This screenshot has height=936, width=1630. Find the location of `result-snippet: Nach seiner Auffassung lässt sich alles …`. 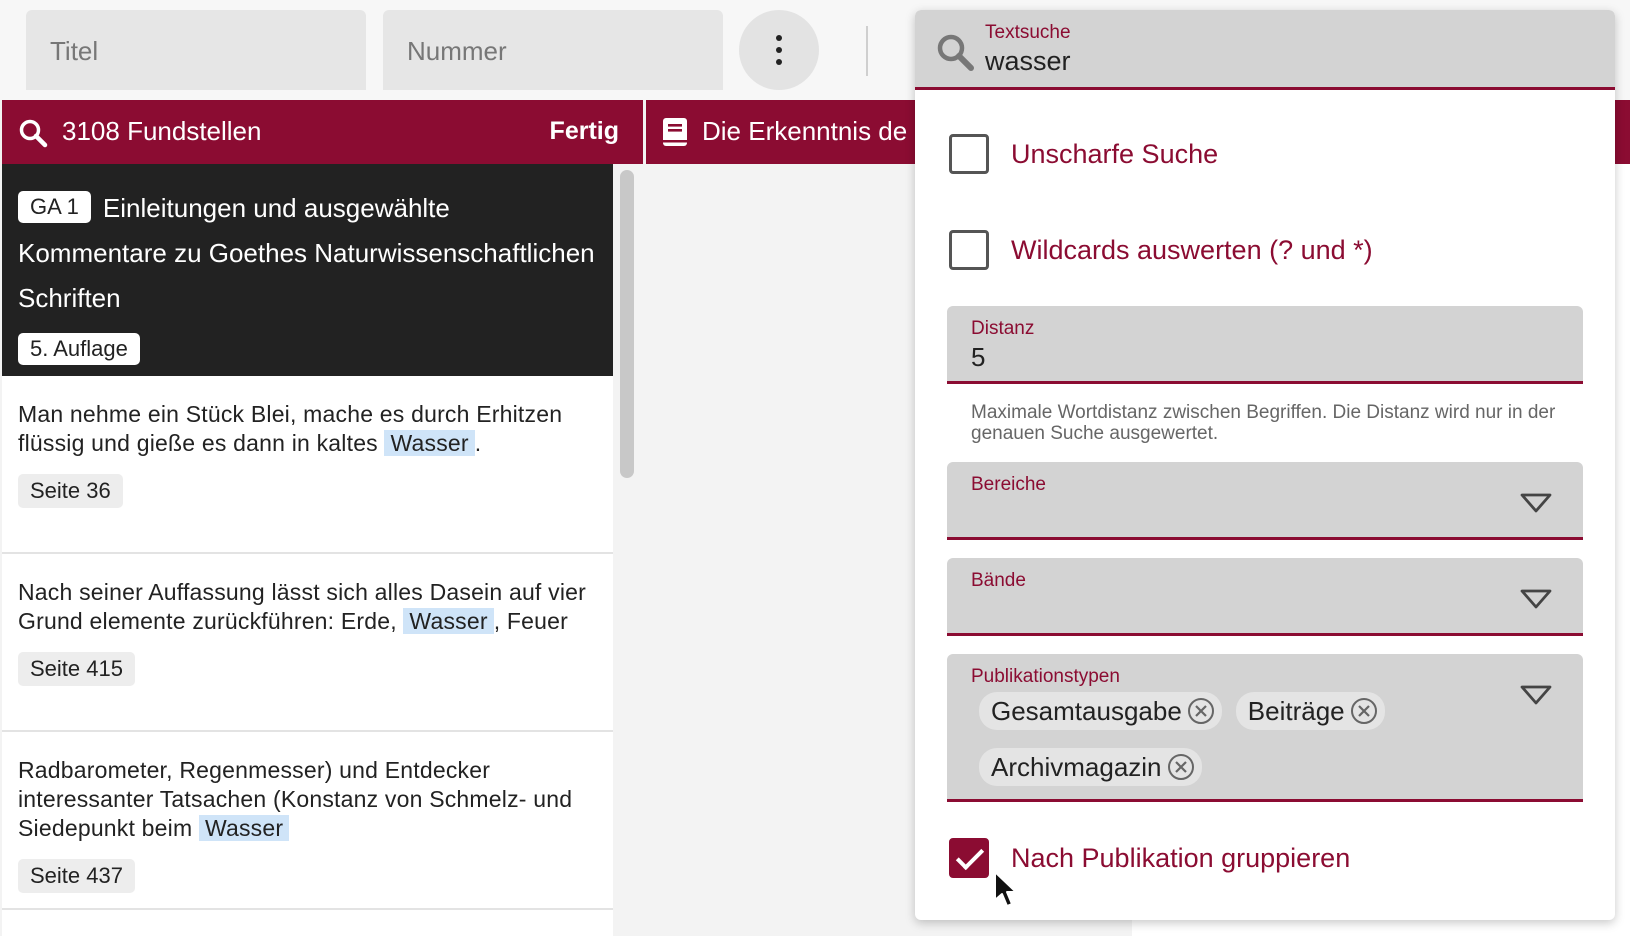

result-snippet: Nach seiner Auffassung lässt sich alles … is located at coordinates (302, 606).